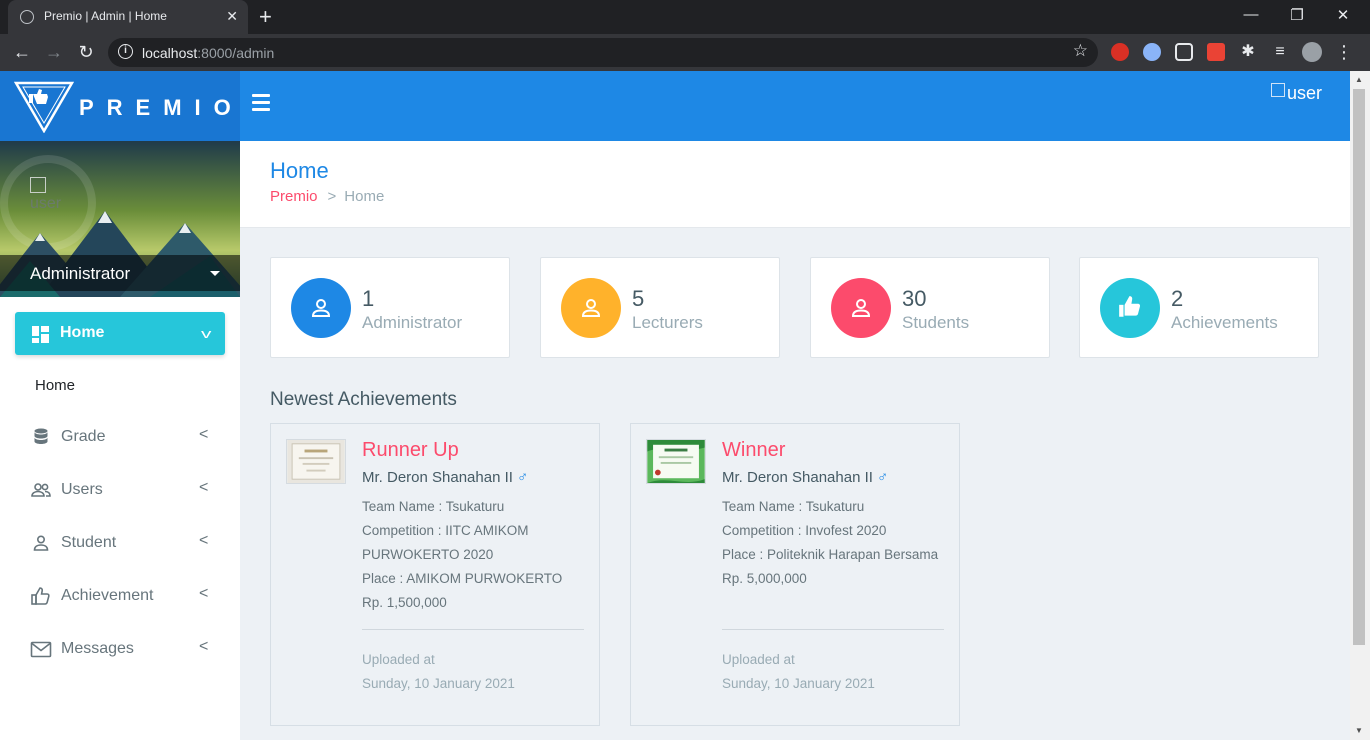 This screenshot has width=1370, height=740. I want to click on extension-drop-icon, so click(1152, 52).